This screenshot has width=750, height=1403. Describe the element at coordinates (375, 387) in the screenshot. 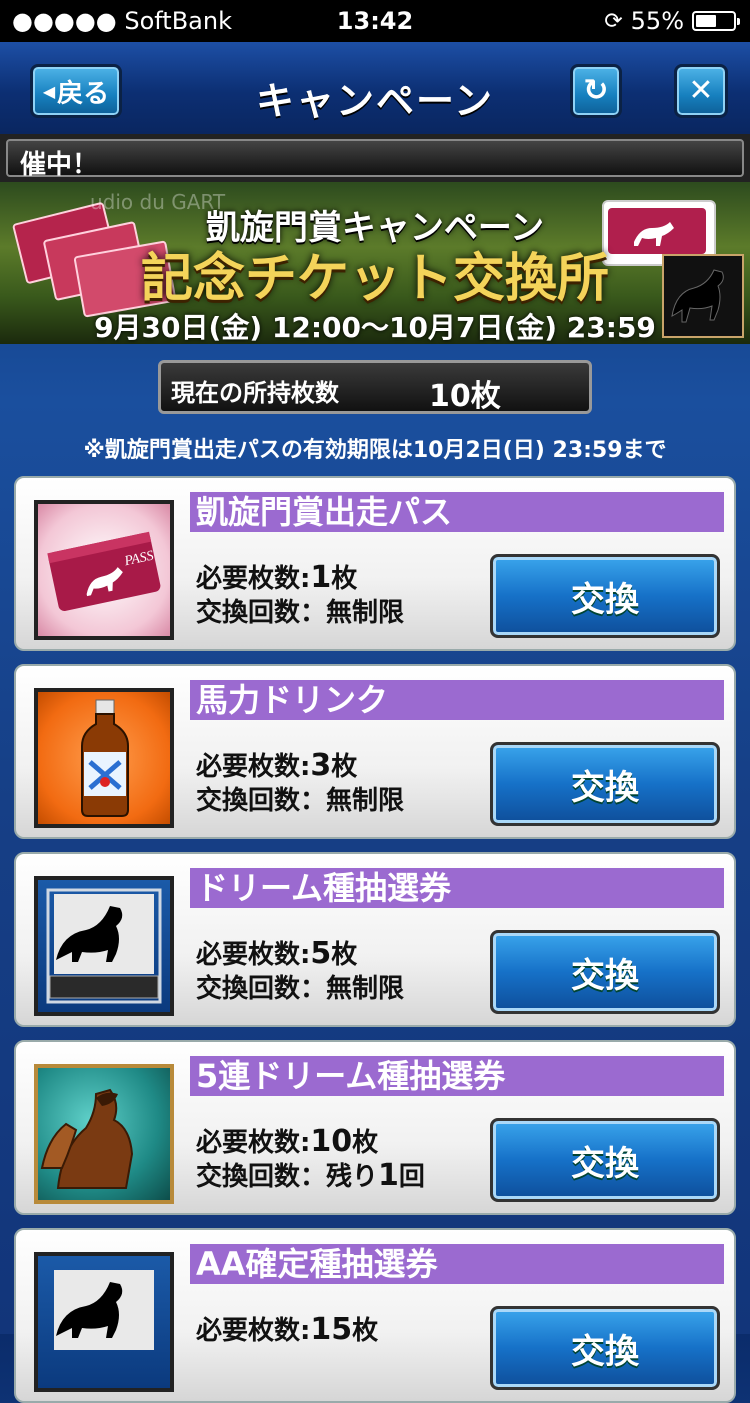

I see `ticket-count-box: 現在の所持枚数 10枚` at that location.